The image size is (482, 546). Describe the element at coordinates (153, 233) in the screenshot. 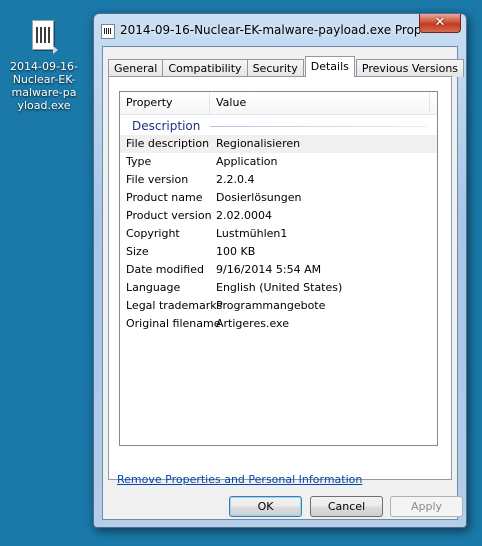

I see `property-name: Copyright` at that location.